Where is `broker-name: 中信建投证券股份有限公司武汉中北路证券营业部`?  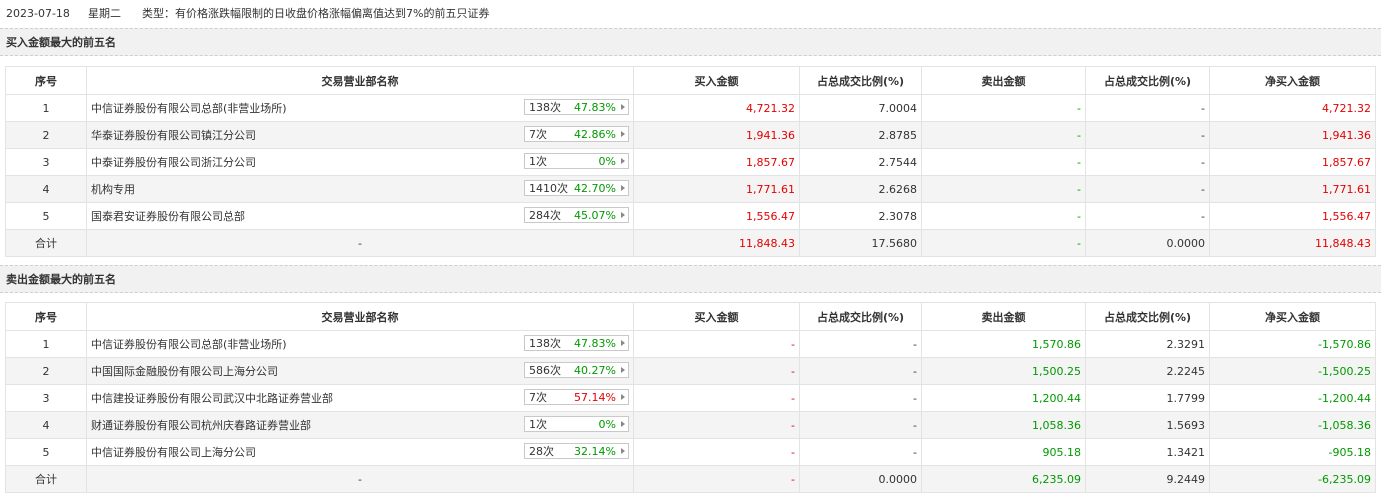
broker-name: 中信建投证券股份有限公司武汉中北路证券营业部 is located at coordinates (212, 398).